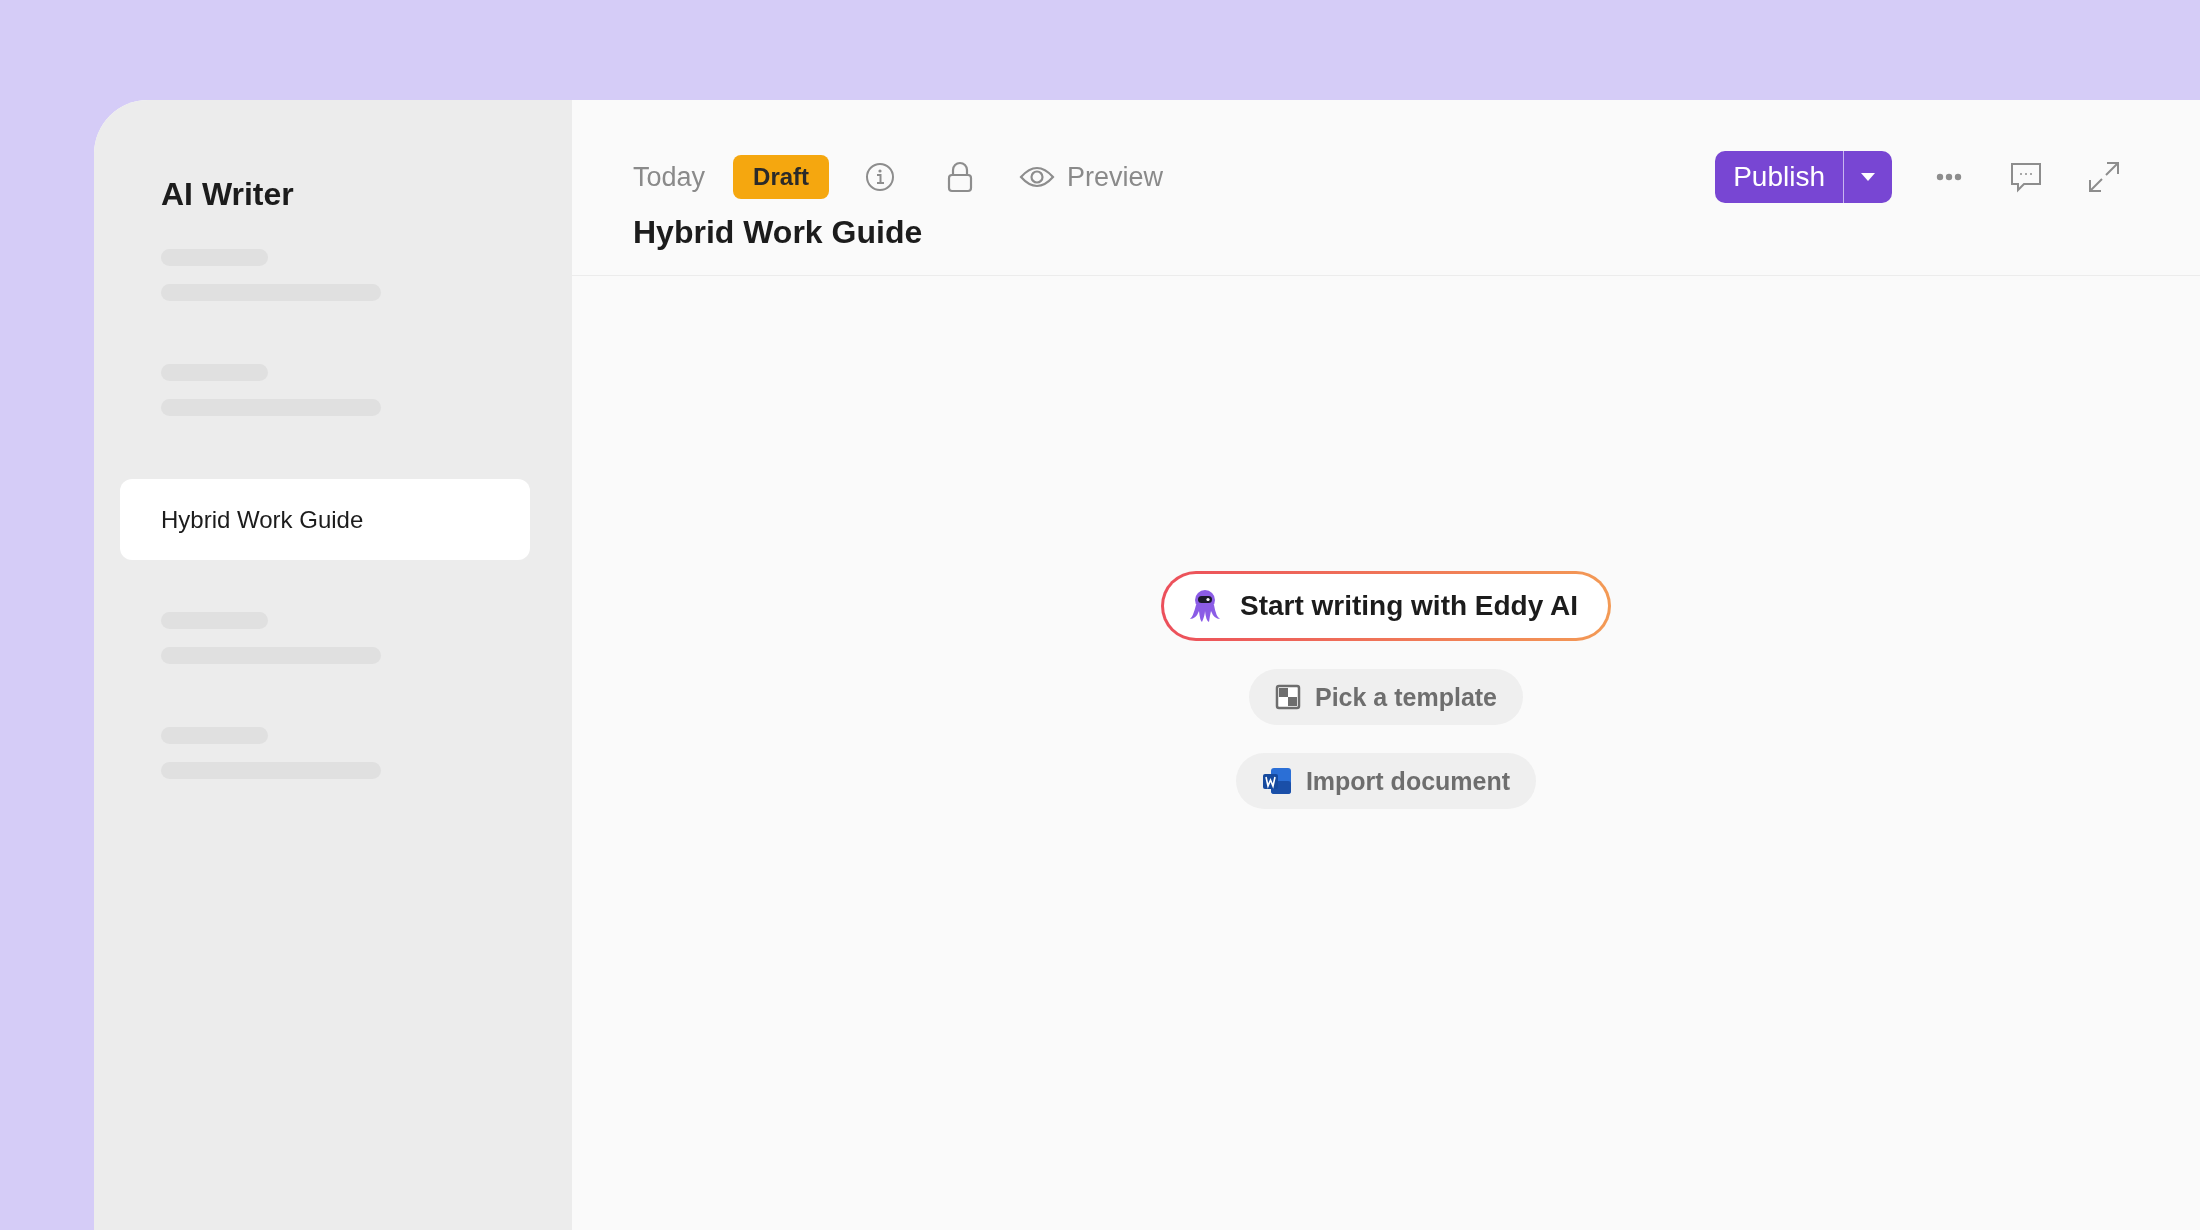  I want to click on octopus-icon, so click(1204, 606).